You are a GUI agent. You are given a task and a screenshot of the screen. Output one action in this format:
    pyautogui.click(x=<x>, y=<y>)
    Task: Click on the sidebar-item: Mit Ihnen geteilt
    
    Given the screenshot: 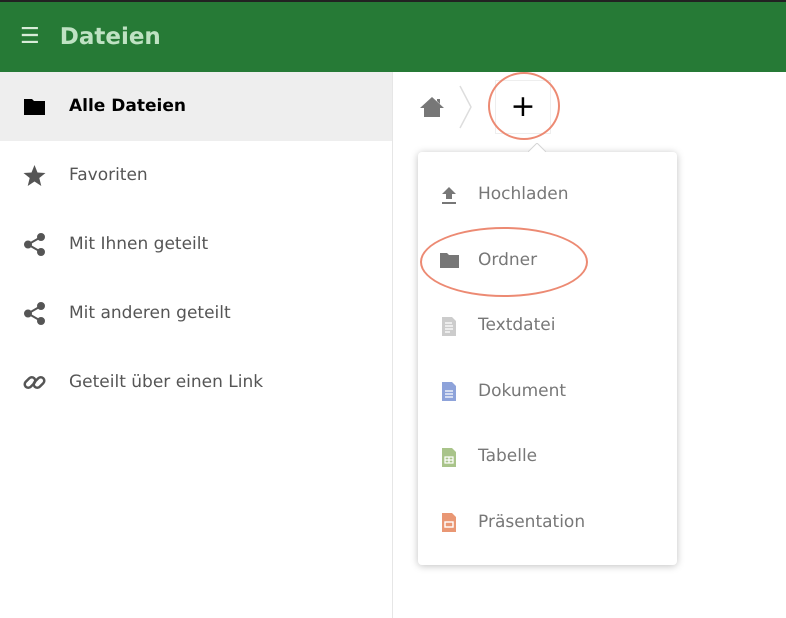 What is the action you would take?
    pyautogui.click(x=196, y=244)
    